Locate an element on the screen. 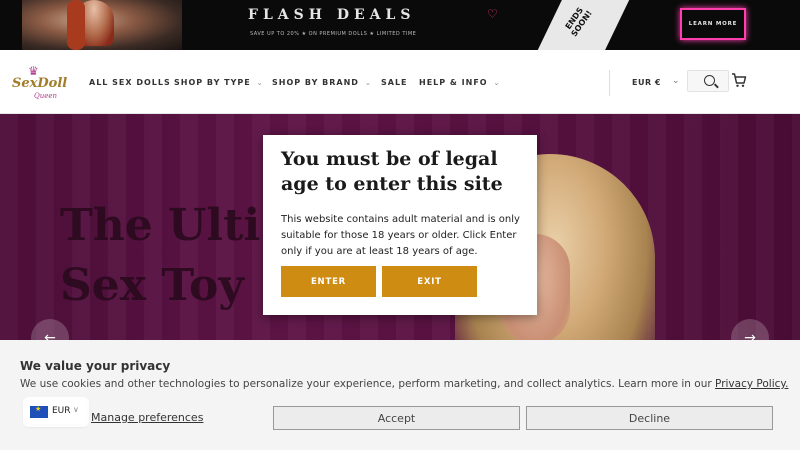  nav-shop-by-brand: SHOP BY BRAND ⌄ is located at coordinates (322, 82).